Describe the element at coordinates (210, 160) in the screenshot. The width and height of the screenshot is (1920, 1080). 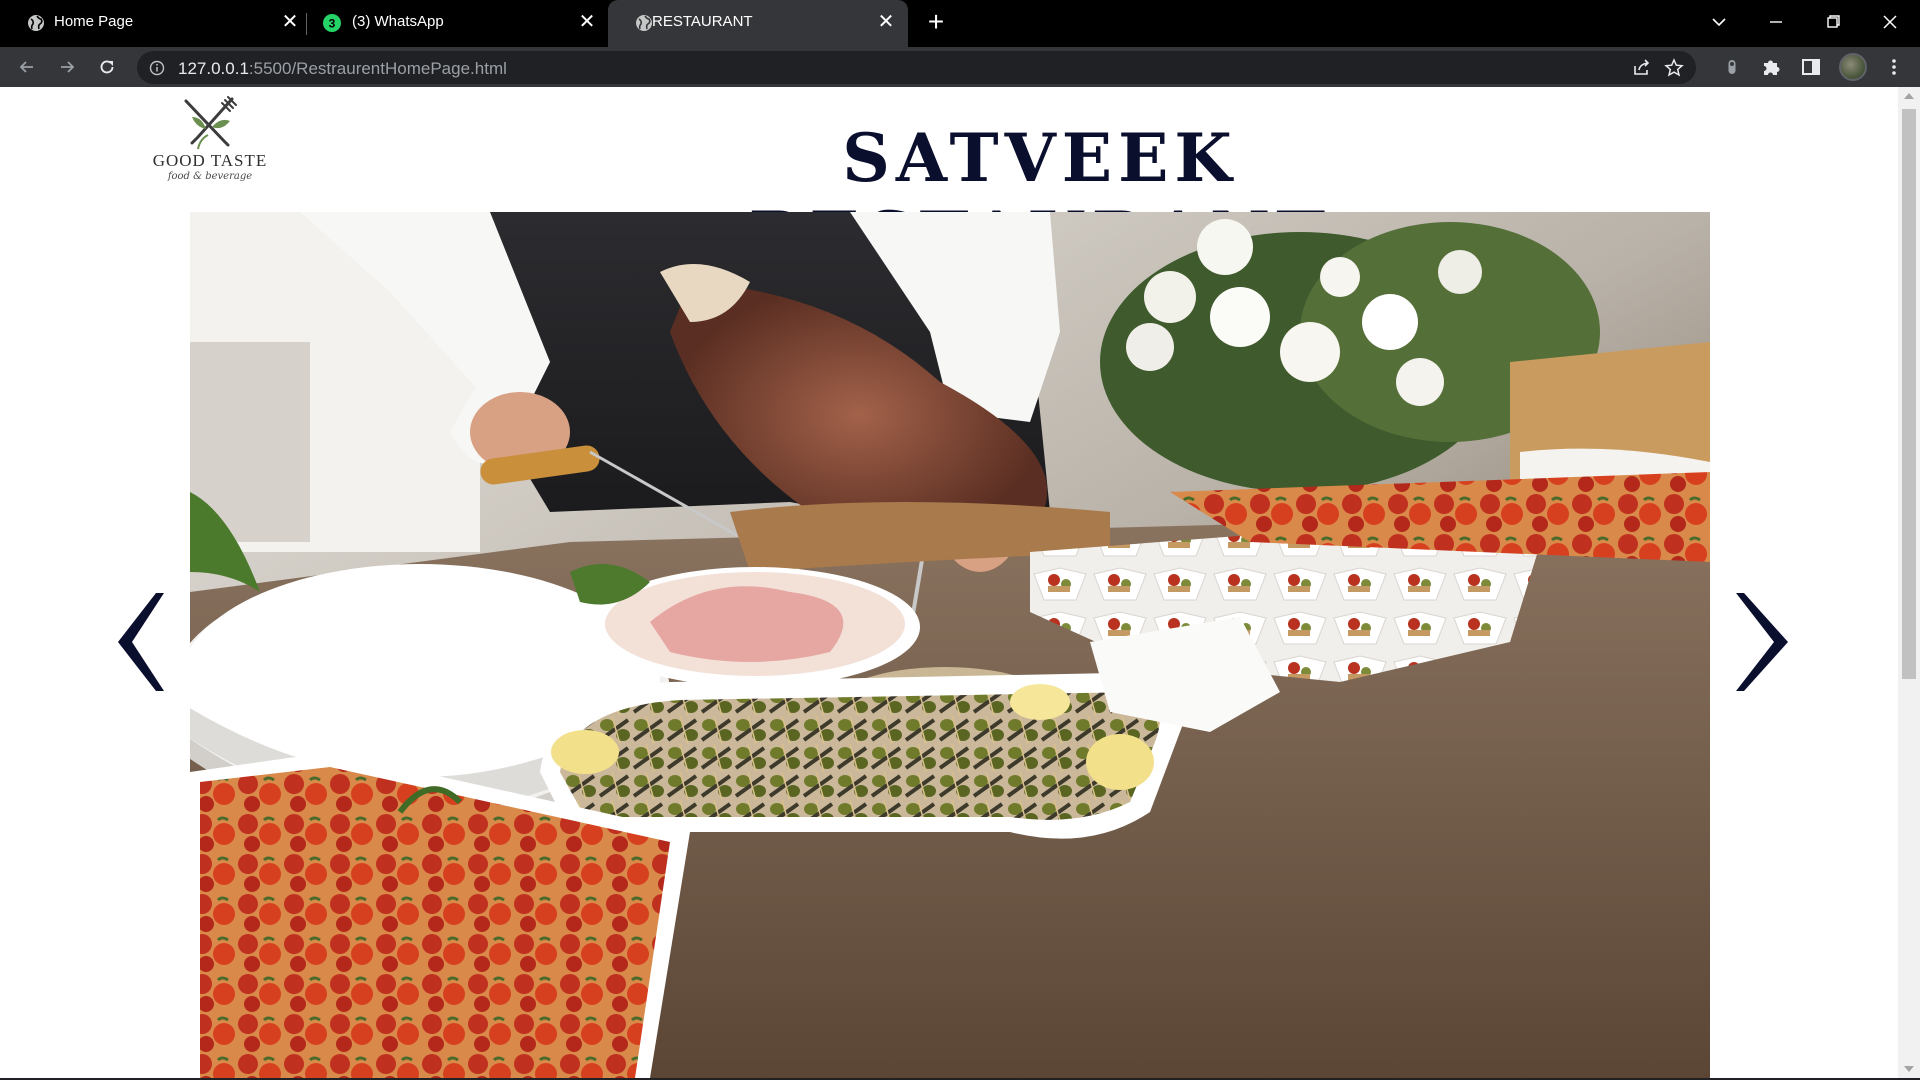
I see `logo-title: GOOD TASTE` at that location.